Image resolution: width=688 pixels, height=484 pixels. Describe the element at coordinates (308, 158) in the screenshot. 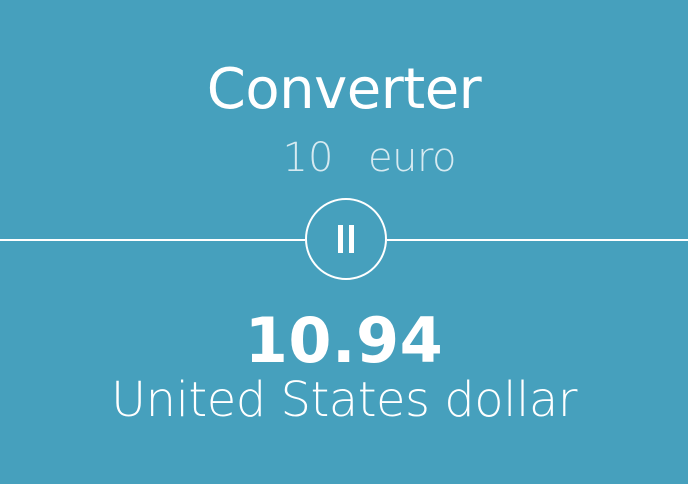

I see `amount-input` at that location.